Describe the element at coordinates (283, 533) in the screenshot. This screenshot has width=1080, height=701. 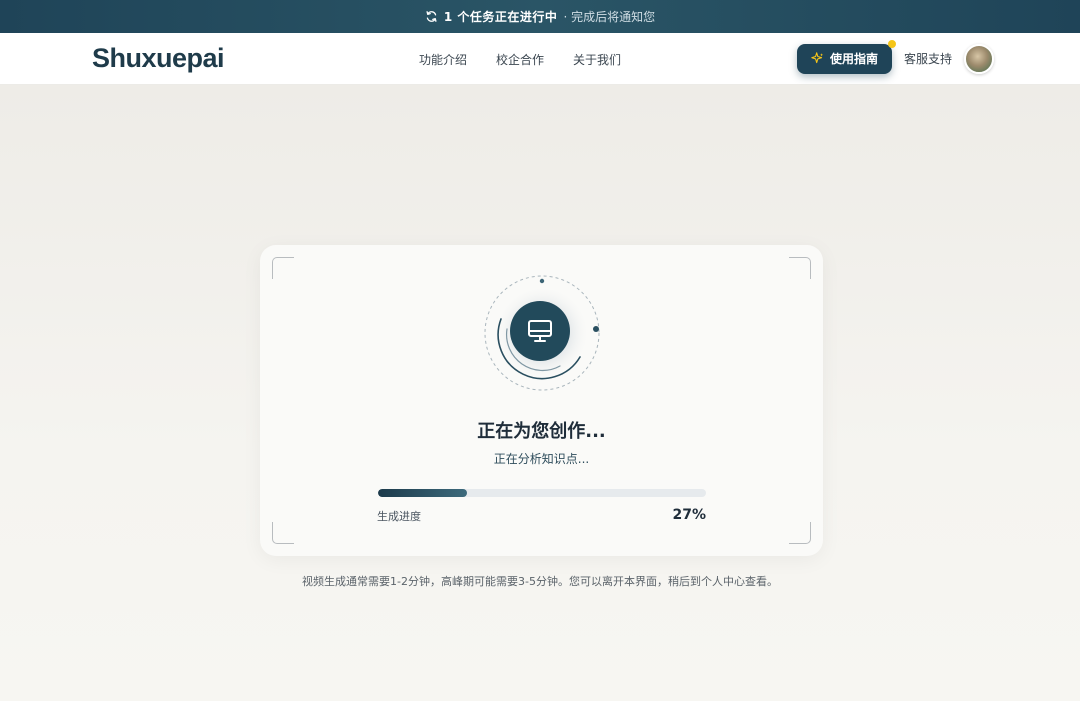
I see `corner-bracket-bottom-left` at that location.